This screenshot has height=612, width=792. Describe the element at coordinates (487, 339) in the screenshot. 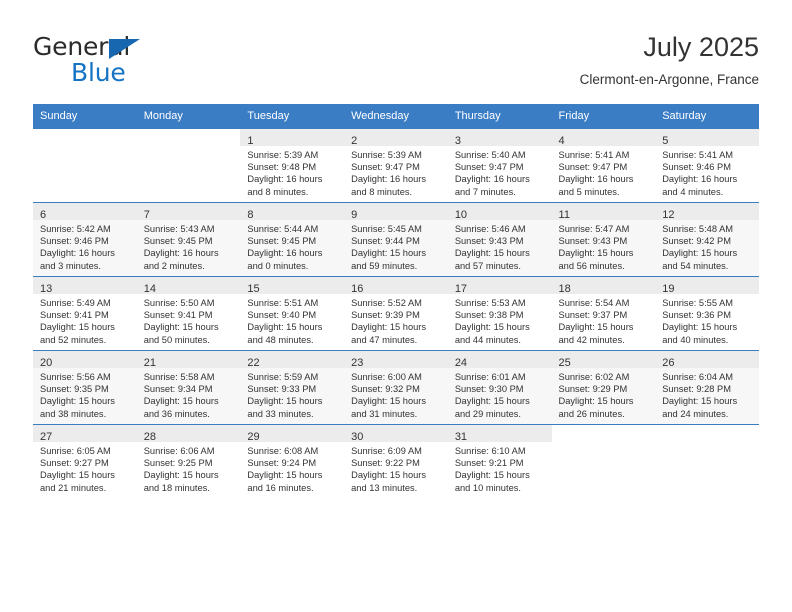

I see `daylight-line-2: and 44 minutes.` at that location.